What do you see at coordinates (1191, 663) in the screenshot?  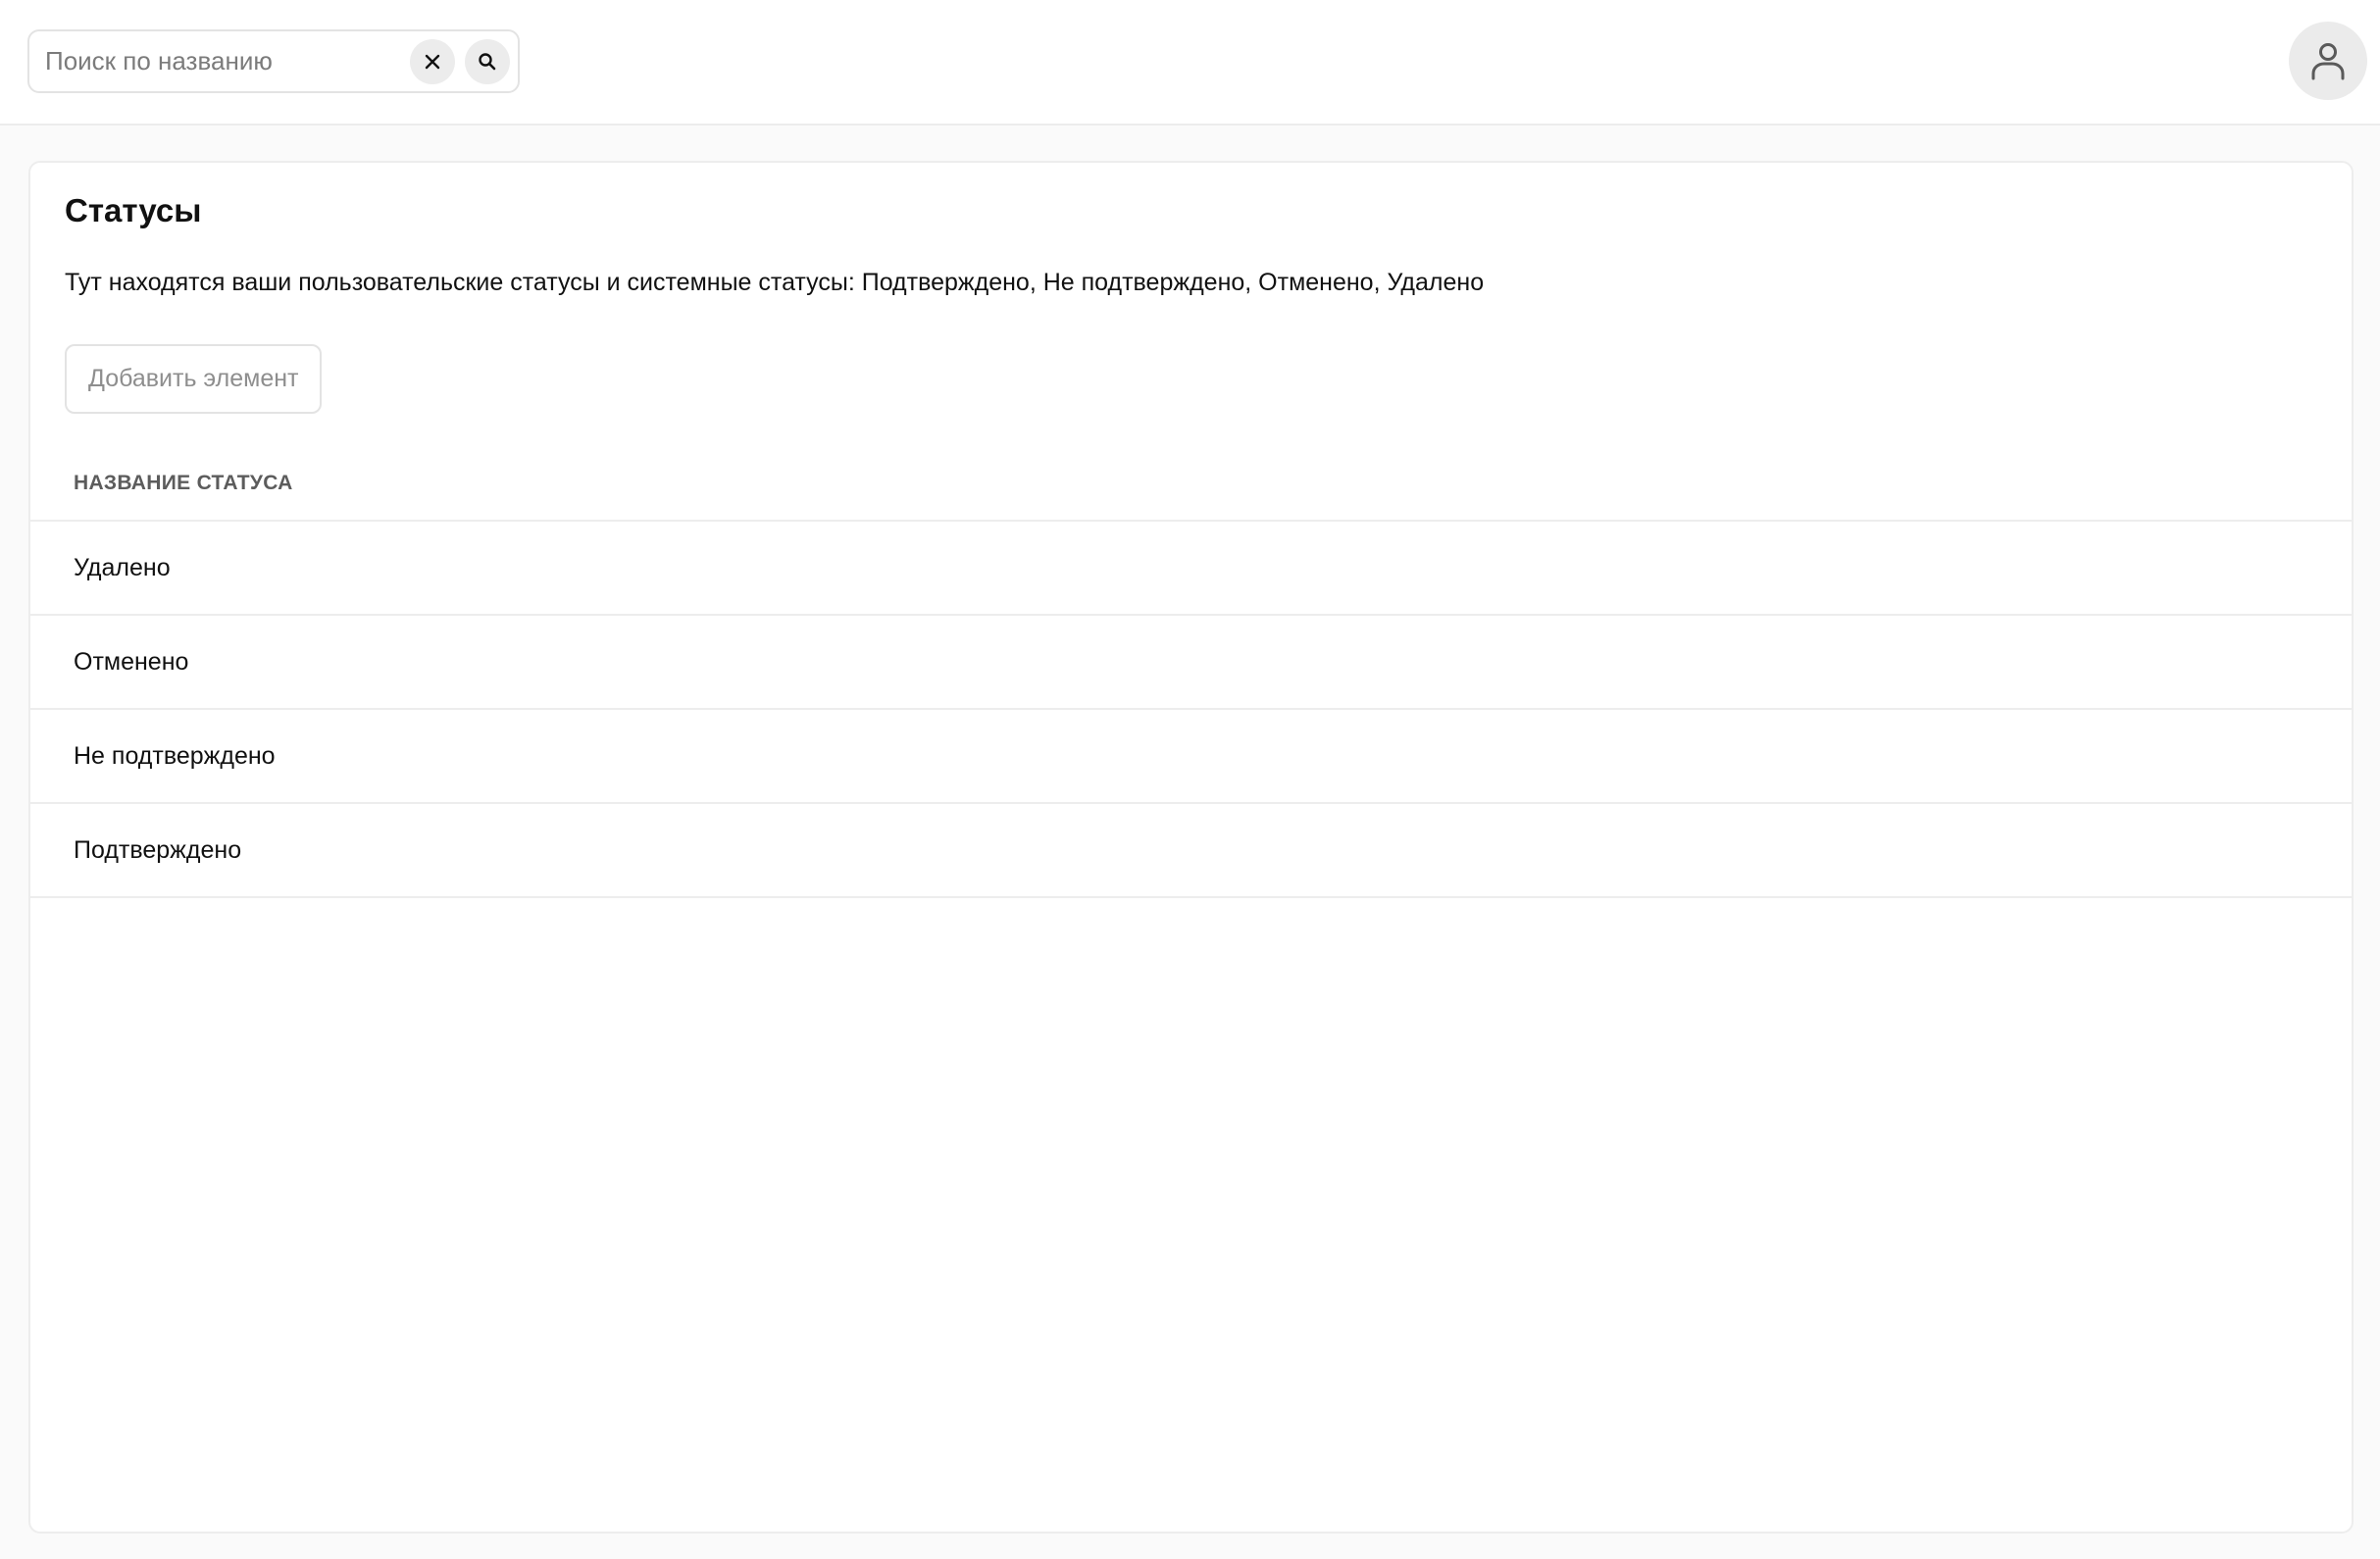 I see `table-row: Отменено` at bounding box center [1191, 663].